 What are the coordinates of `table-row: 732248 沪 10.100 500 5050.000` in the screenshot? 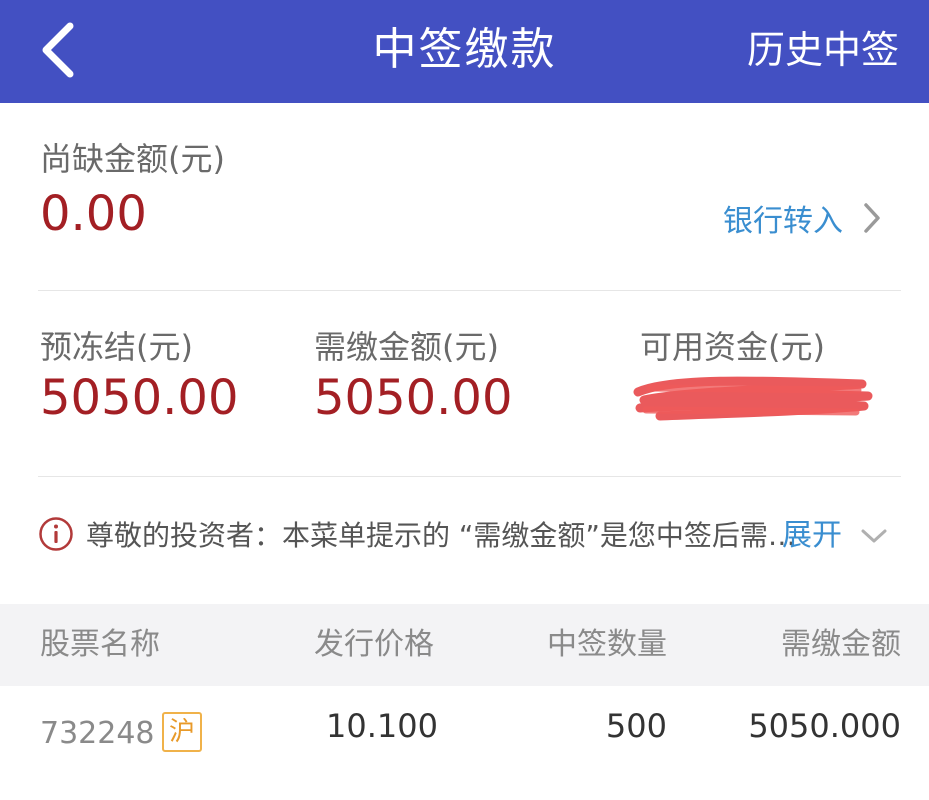 It's located at (464, 728).